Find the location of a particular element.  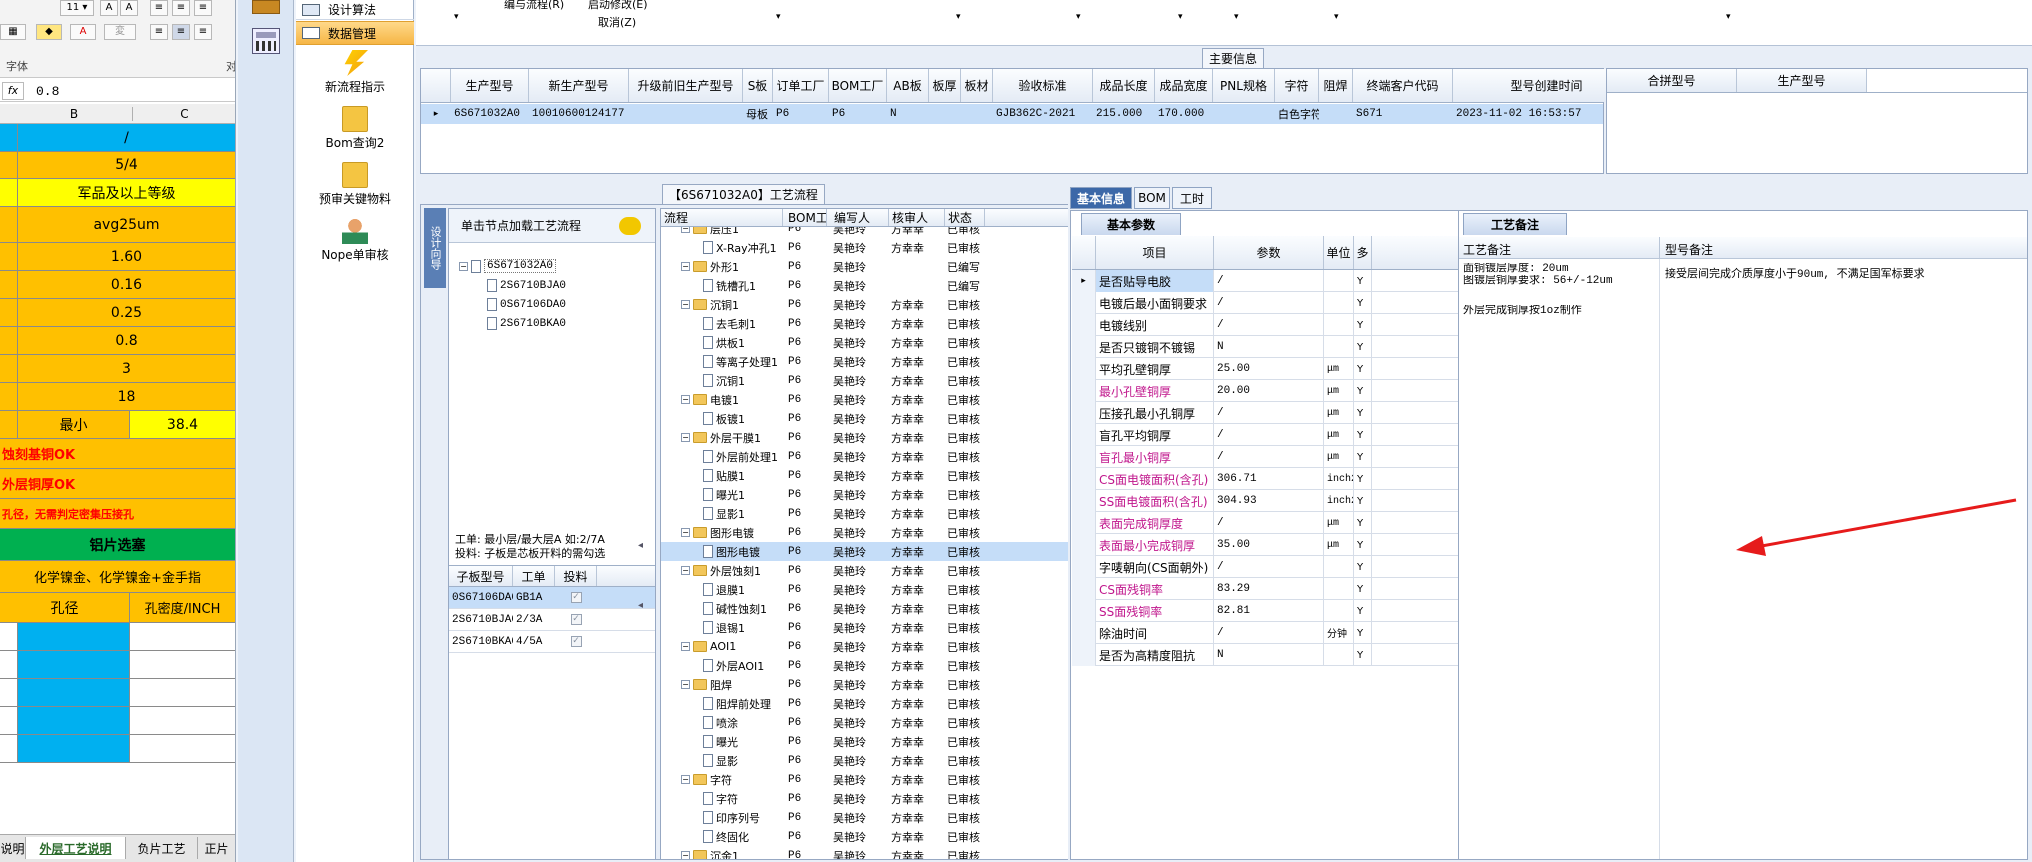

param-row: 电镀线别 / Y is located at coordinates (1265, 325).